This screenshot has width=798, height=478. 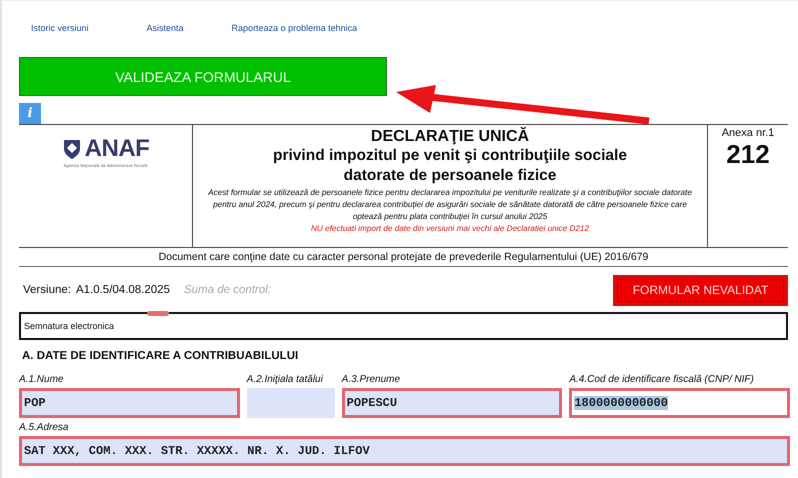 What do you see at coordinates (450, 176) in the screenshot?
I see `form-subtitle: datorate de persoanele fizice` at bounding box center [450, 176].